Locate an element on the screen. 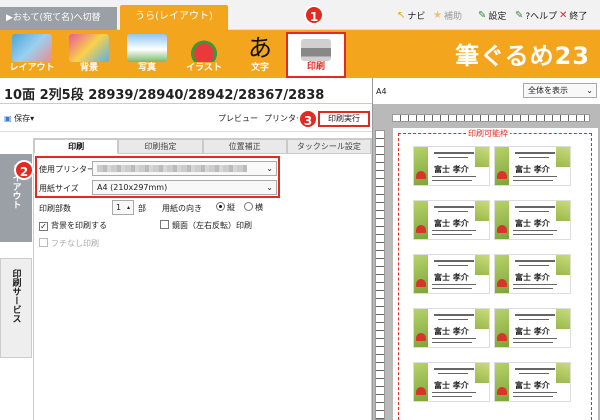 The image size is (600, 420). exit-link: ✕ 終了 is located at coordinates (573, 15).